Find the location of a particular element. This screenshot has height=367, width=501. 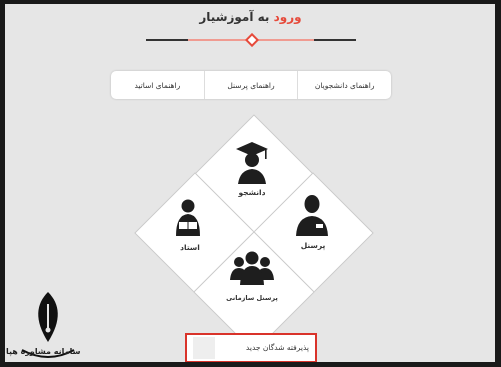

divider-diamond-icon is located at coordinates (252, 40).